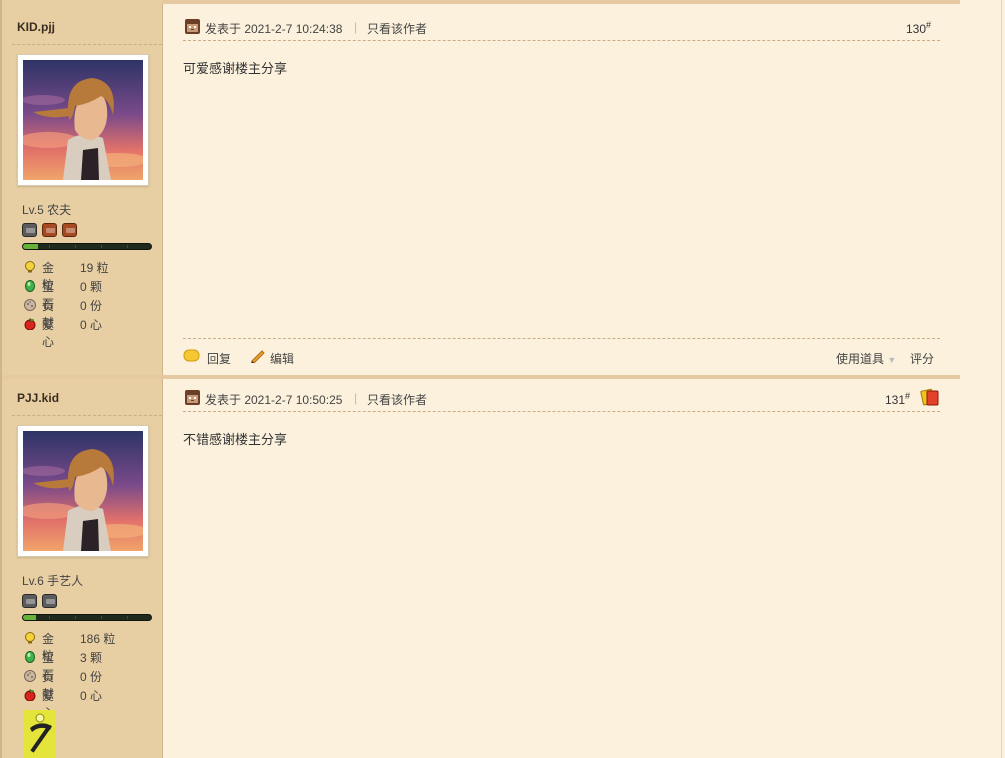 Image resolution: width=1005 pixels, height=758 pixels. Describe the element at coordinates (40, 734) in the screenshot. I see `pickaxe-medal-icon` at that location.